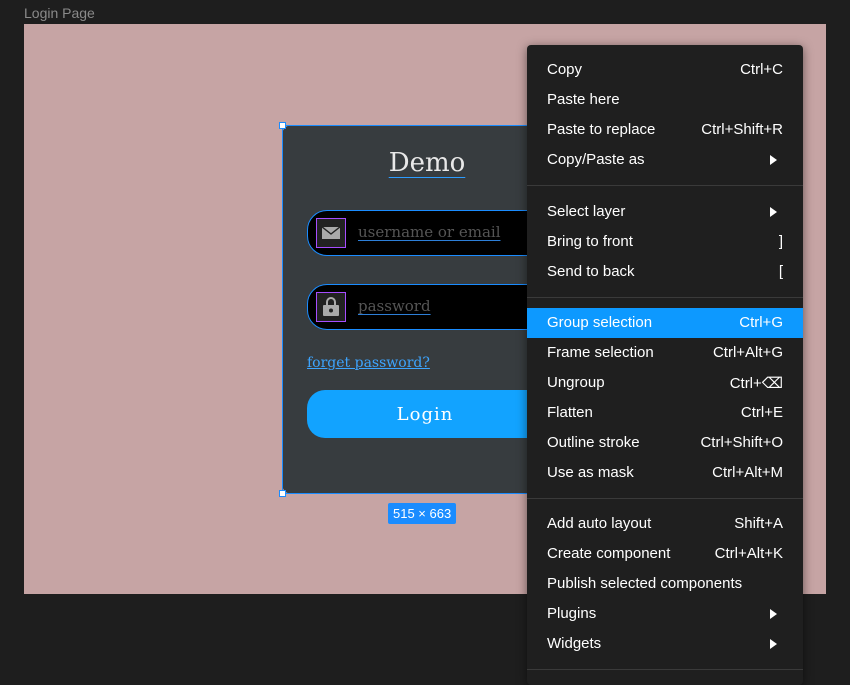  What do you see at coordinates (565, 69) in the screenshot?
I see `menu-item-label: Copy` at bounding box center [565, 69].